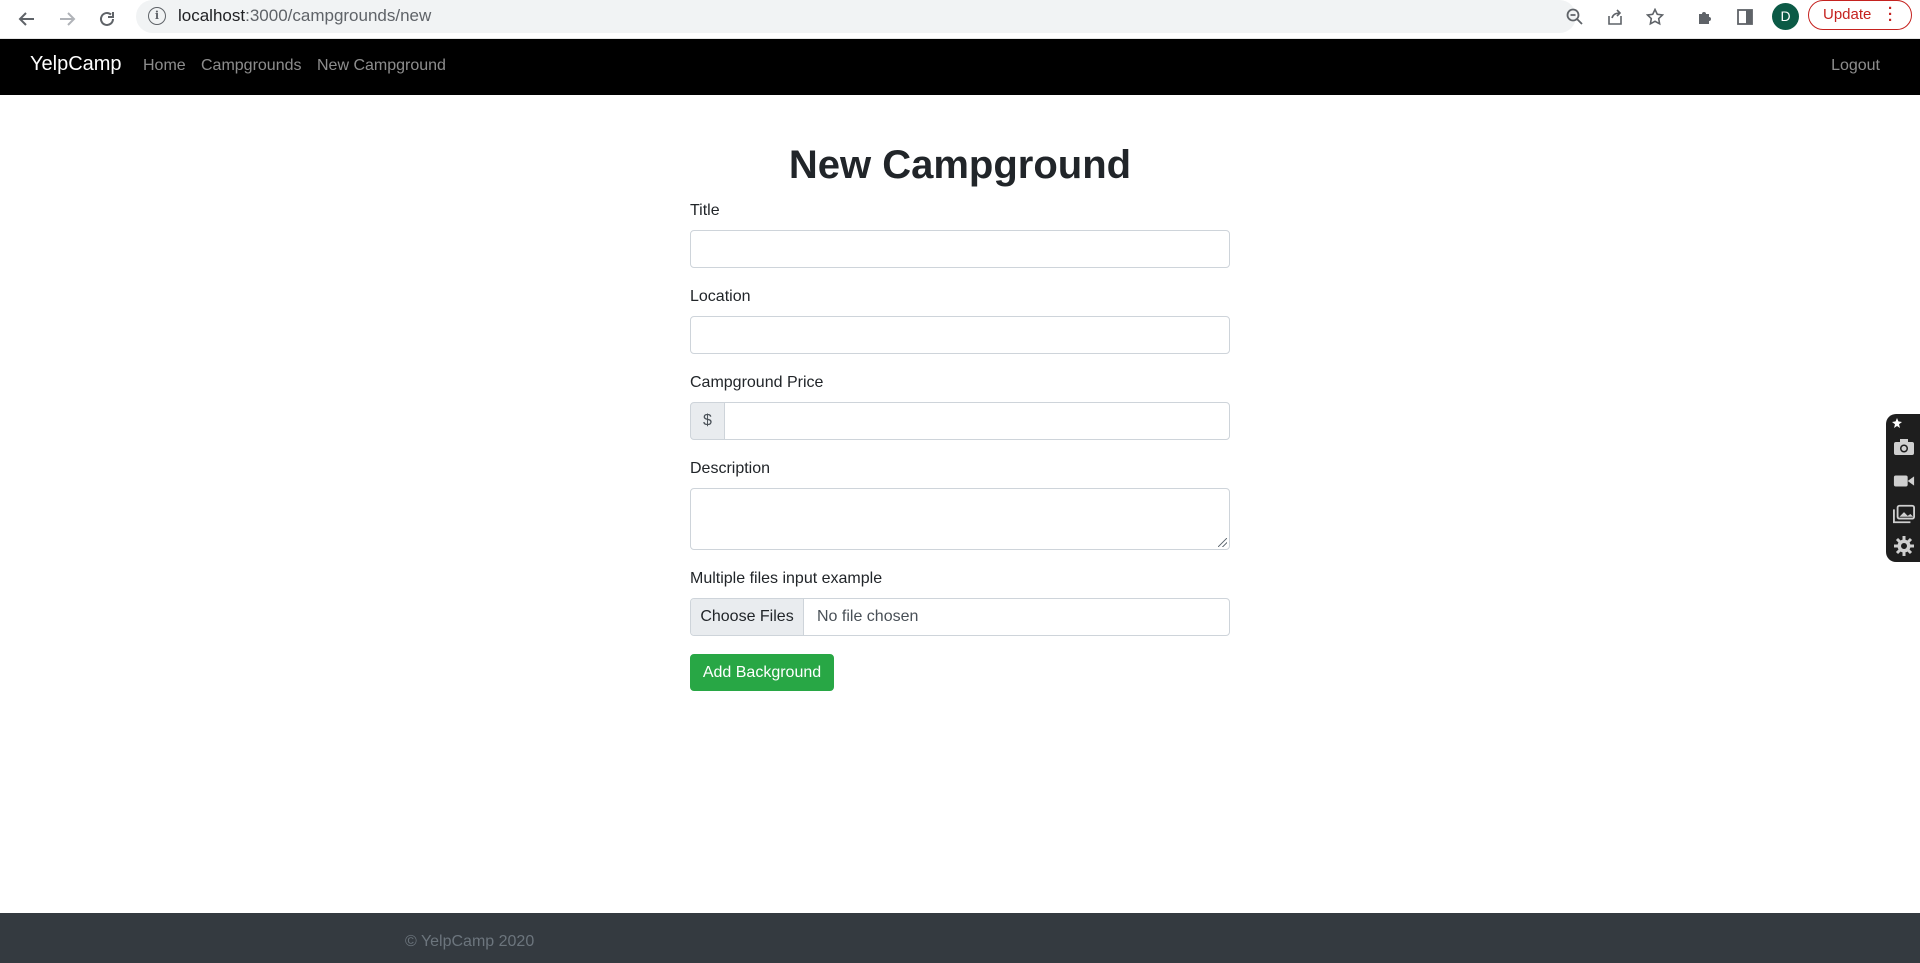 Image resolution: width=1920 pixels, height=963 pixels. What do you see at coordinates (1615, 17) in the screenshot?
I see `share-icon` at bounding box center [1615, 17].